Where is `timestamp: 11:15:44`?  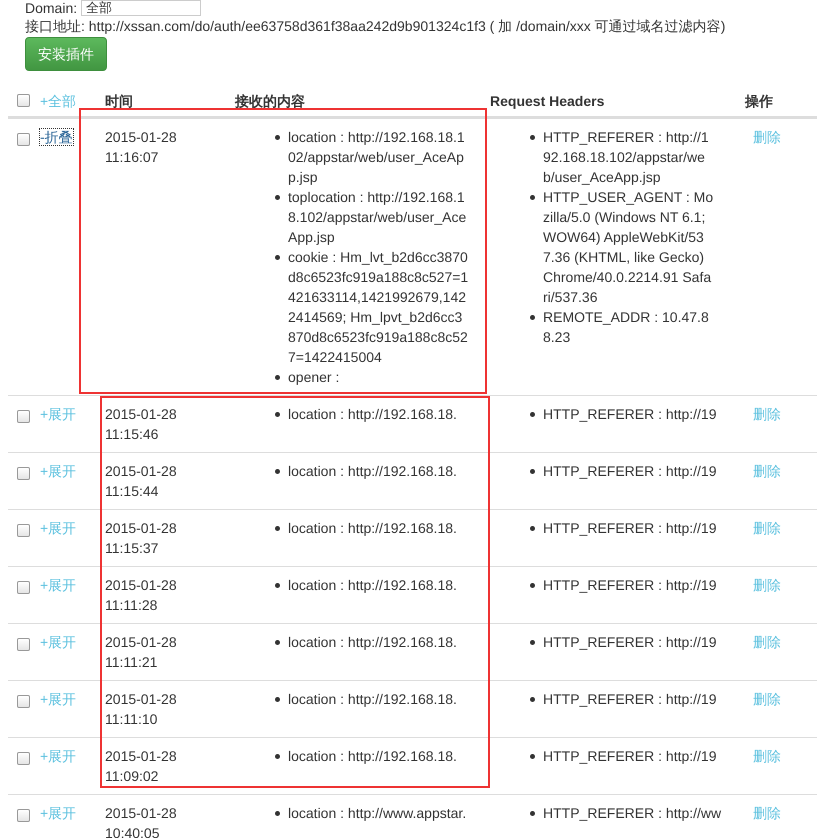 timestamp: 11:15:44 is located at coordinates (132, 491).